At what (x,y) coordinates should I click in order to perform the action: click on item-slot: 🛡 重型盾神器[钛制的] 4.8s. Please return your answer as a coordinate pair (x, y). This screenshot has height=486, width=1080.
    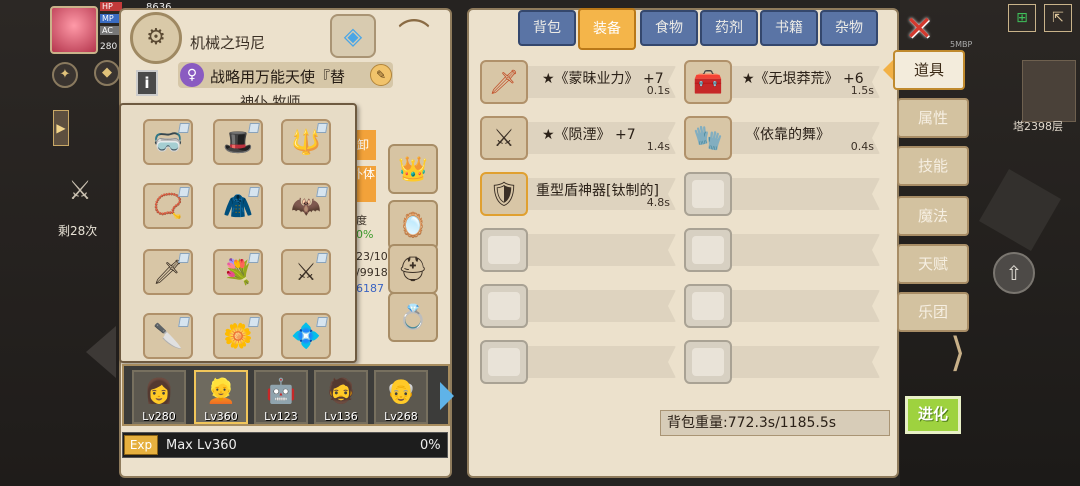
    Looking at the image, I should click on (578, 194).